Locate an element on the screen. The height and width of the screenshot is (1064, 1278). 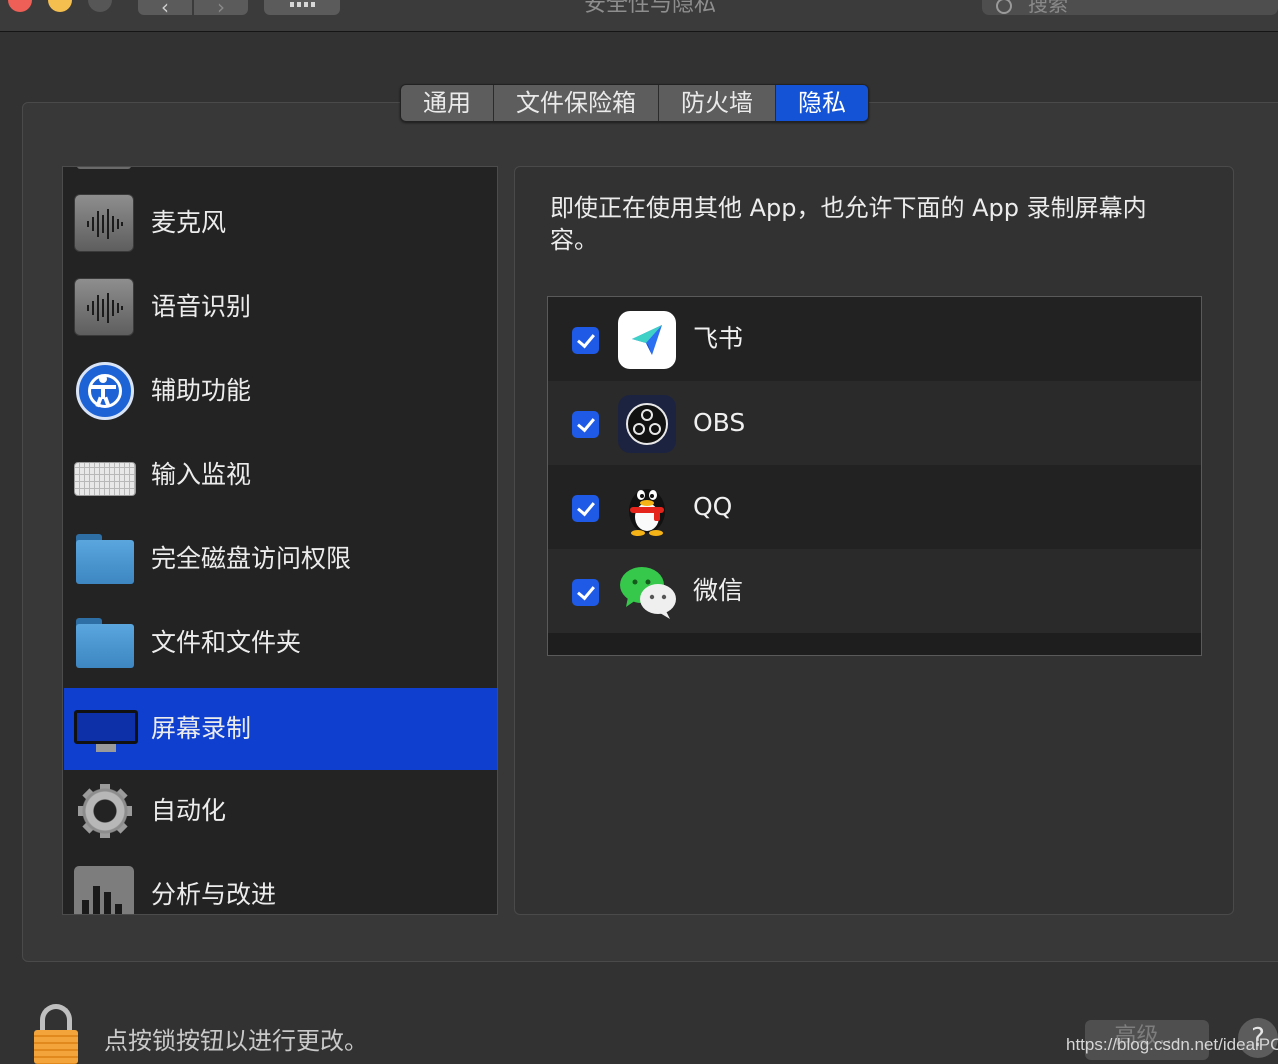
sidebar-item-label: 输入监视 is located at coordinates (201, 474).